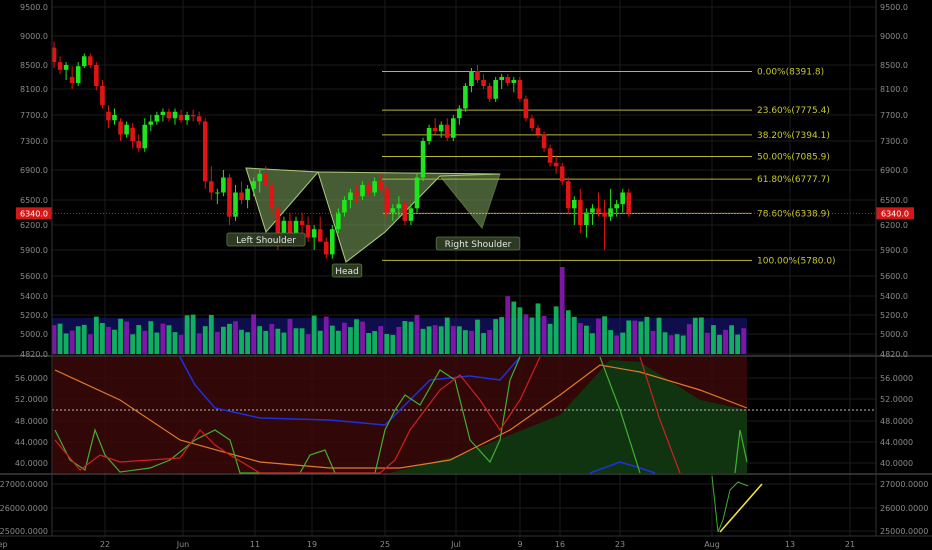  What do you see at coordinates (896, 399) in the screenshot?
I see `rsi-tick-right-1: 52.0000` at bounding box center [896, 399].